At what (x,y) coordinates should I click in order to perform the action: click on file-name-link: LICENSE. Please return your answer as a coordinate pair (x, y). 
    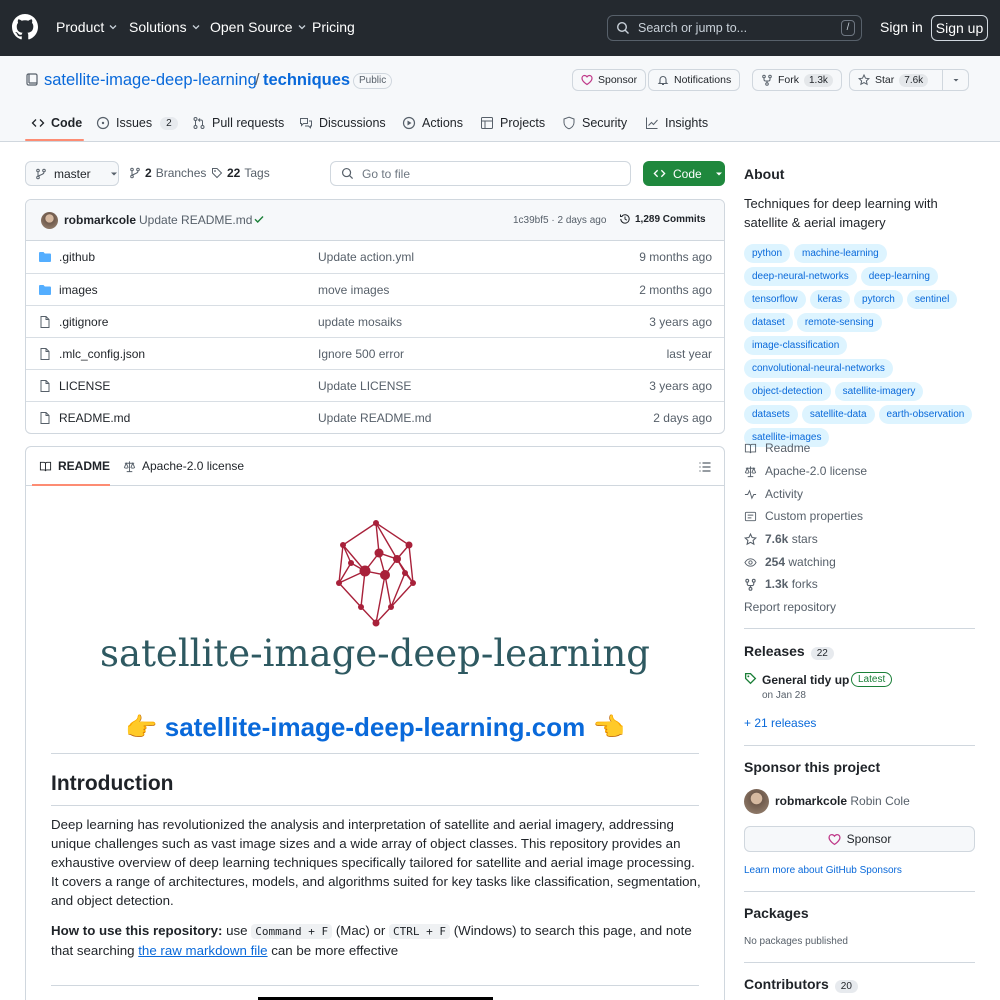
    Looking at the image, I should click on (84, 386).